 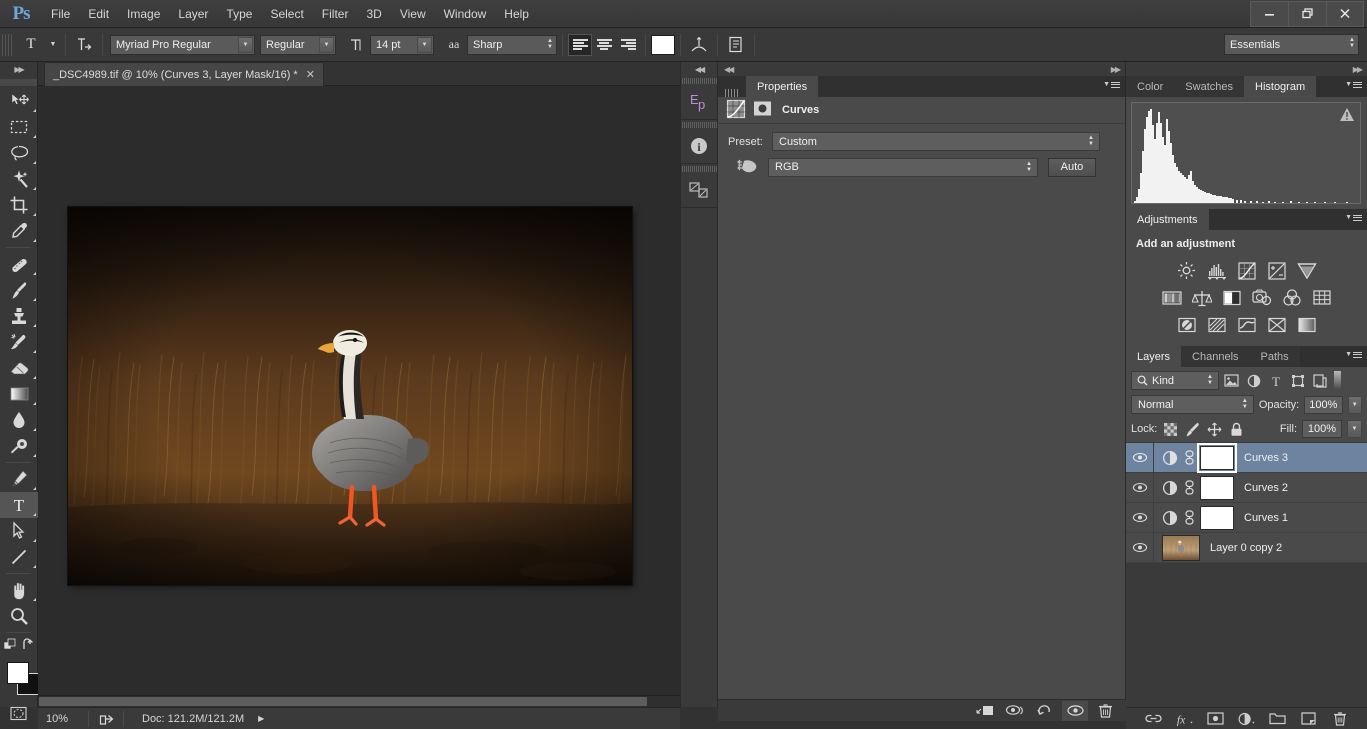 What do you see at coordinates (1291, 44) in the screenshot?
I see `workspace-select: Essentials ▲ ▼` at bounding box center [1291, 44].